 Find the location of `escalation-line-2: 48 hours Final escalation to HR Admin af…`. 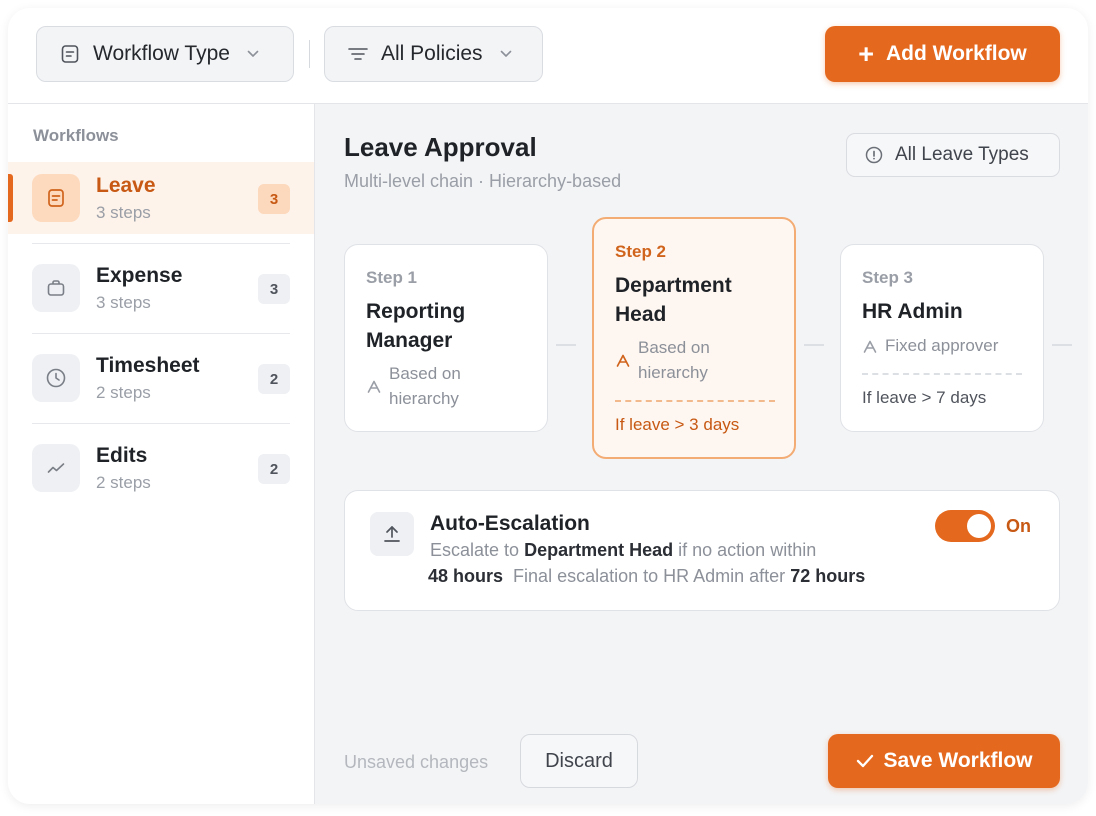

escalation-line-2: 48 hours Final escalation to HR Admin af… is located at coordinates (646, 576).